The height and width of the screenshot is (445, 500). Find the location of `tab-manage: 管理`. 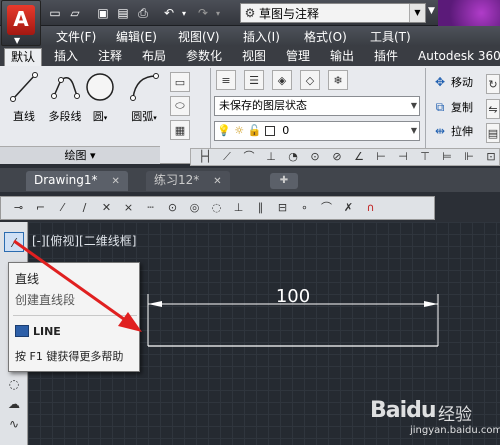

tab-manage: 管理 is located at coordinates (298, 57).